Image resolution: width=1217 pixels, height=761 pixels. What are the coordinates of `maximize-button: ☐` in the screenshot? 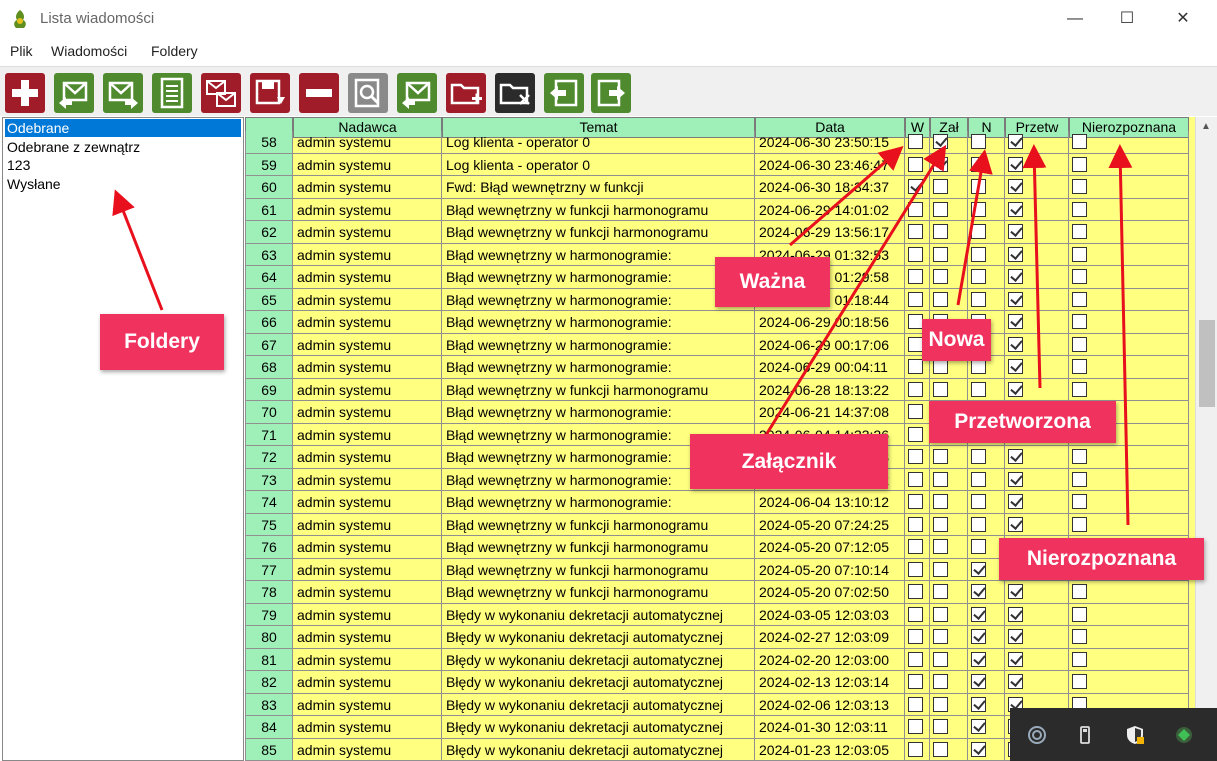 It's located at (1127, 19).